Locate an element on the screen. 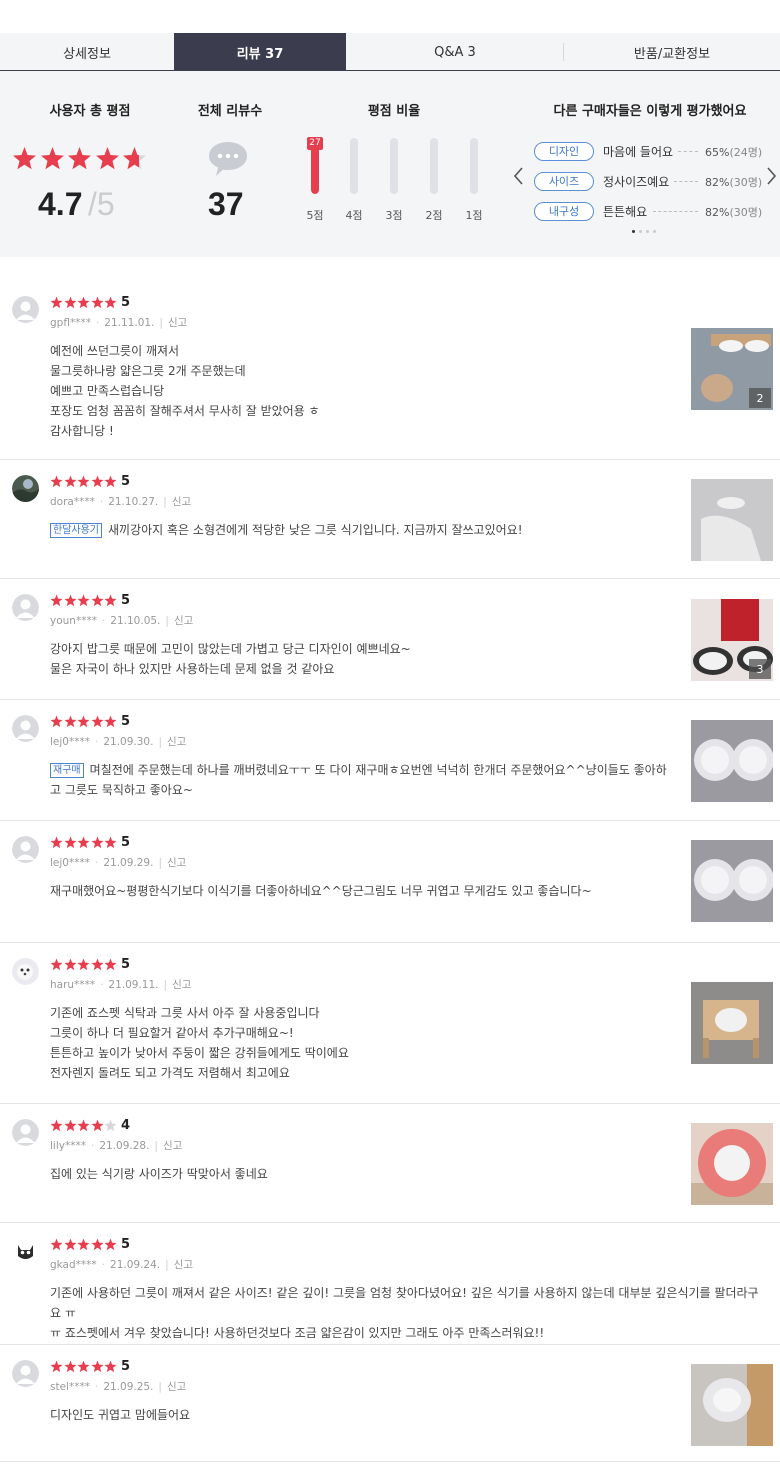 This screenshot has height=1469, width=780. review-line: 튼튼하고 높이가 낮아서 주둥이 짧은 강쥐들에게도 딱이에요 is located at coordinates (360, 1053).